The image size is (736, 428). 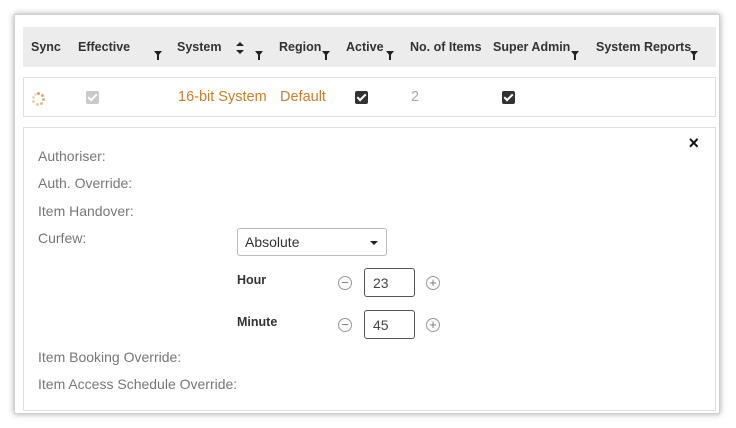 I want to click on label-authoriser: Authoriser:, so click(x=72, y=156).